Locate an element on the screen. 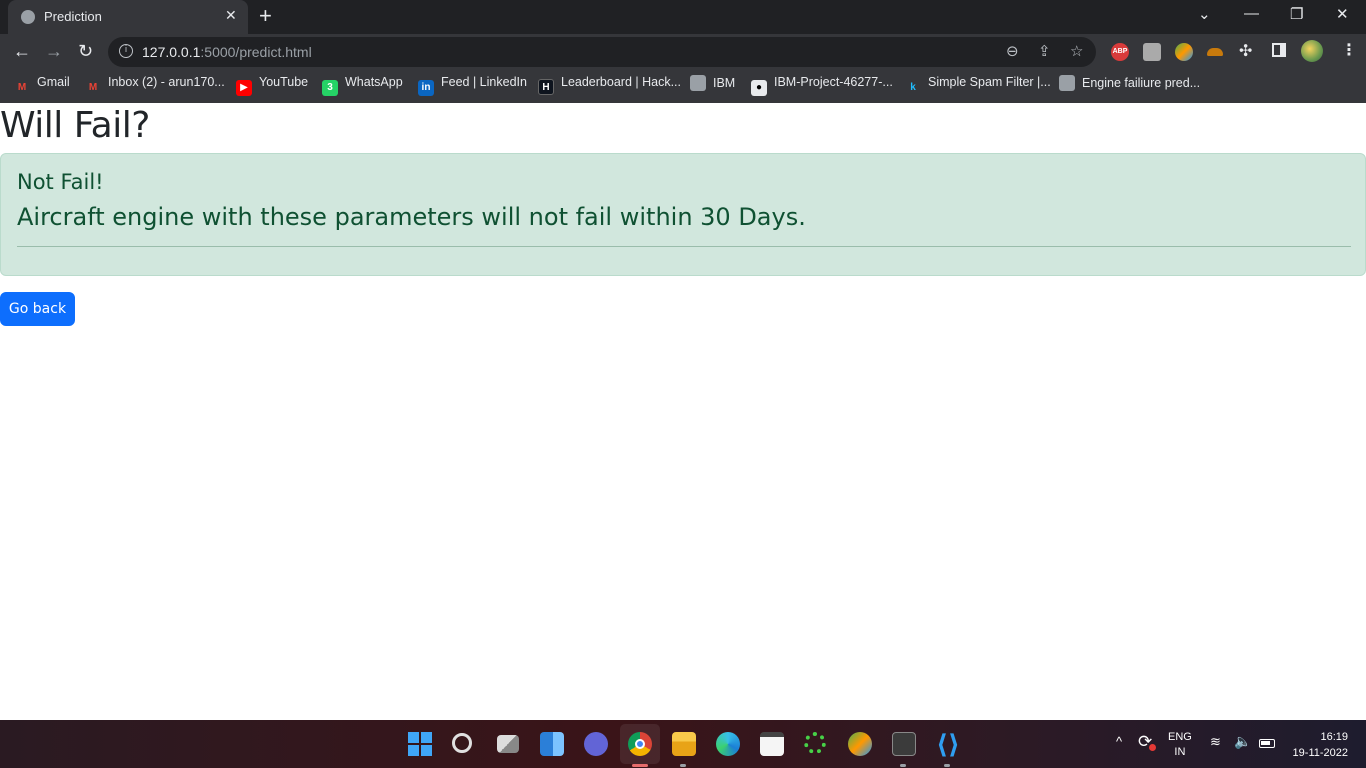 The image size is (1366, 768). bookmark-label: IBM is located at coordinates (724, 83).